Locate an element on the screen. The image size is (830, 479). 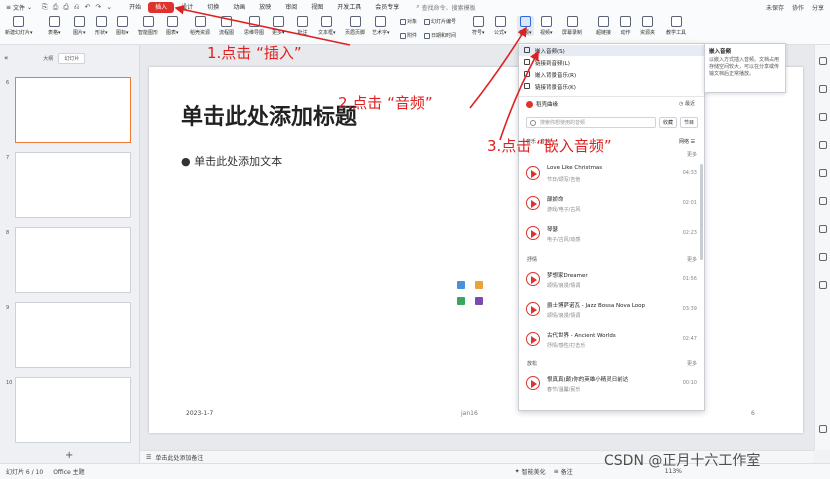
audio-list-item: 琴瑟 电子/古风/动感 02:23 is located at coordinates (612, 235).